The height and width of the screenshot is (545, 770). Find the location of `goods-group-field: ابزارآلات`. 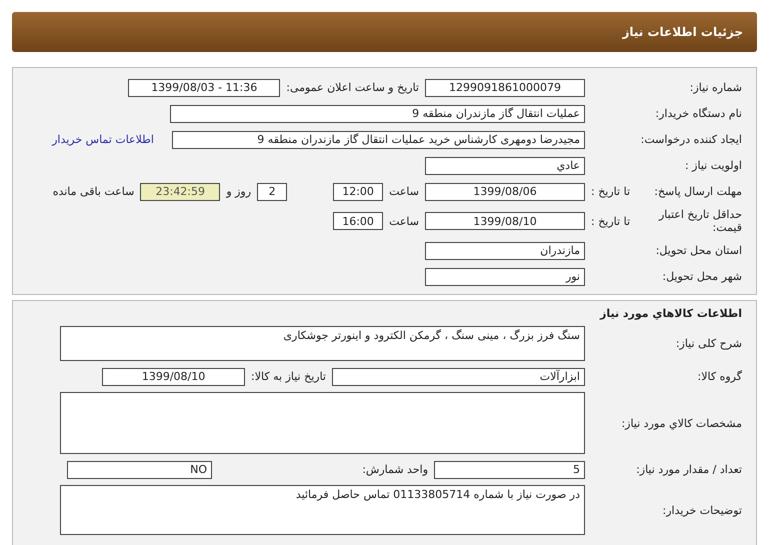

goods-group-field: ابزارآلات is located at coordinates (458, 377).